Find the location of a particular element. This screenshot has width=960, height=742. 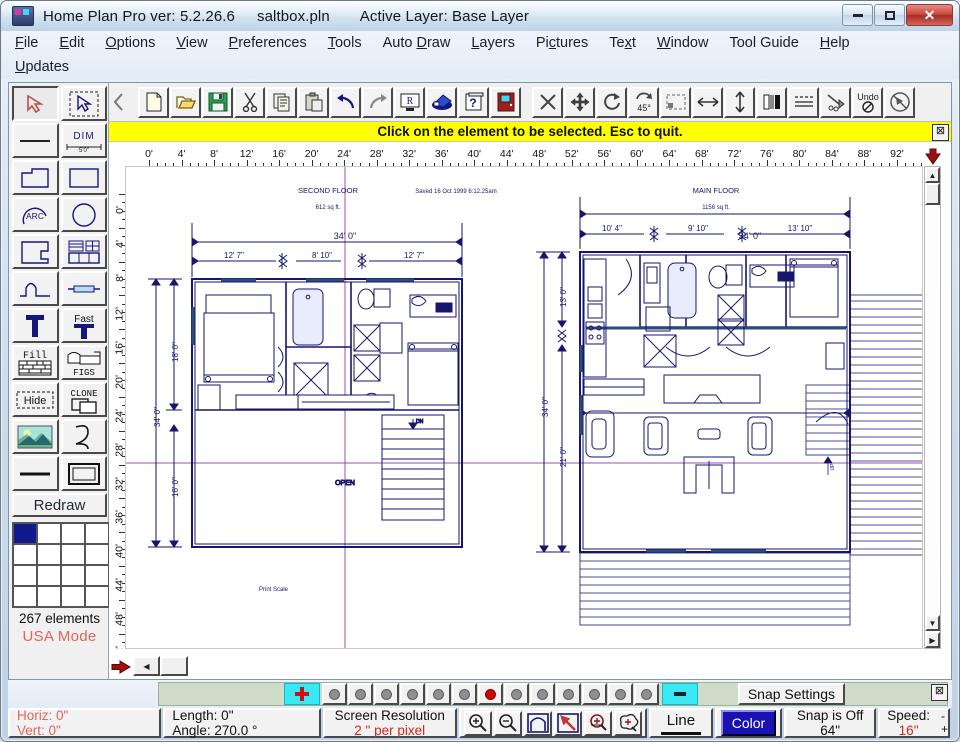

vertical-scroll-thumb is located at coordinates (932, 194).